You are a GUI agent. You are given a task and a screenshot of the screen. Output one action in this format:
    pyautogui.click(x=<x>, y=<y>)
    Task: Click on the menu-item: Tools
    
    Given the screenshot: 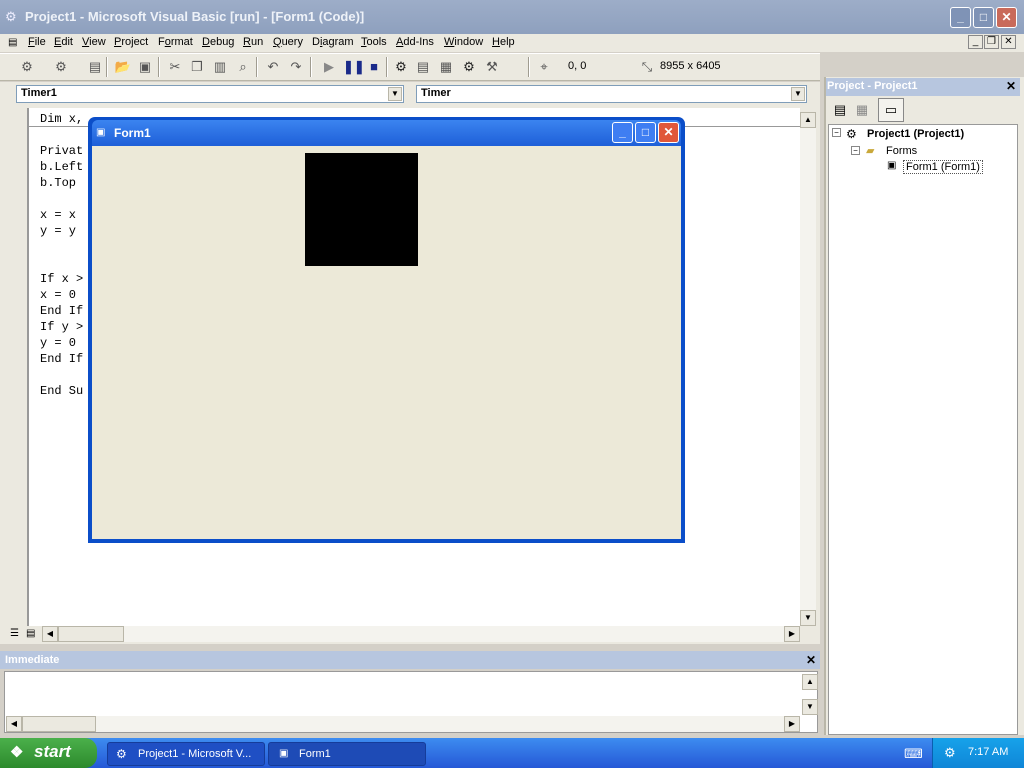 What is the action you would take?
    pyautogui.click(x=374, y=42)
    